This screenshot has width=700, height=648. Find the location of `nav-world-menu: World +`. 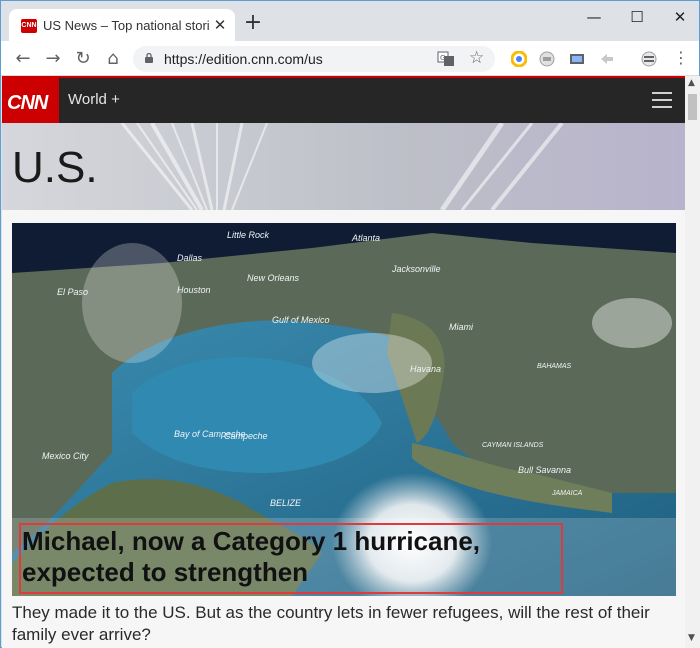

nav-world-menu: World + is located at coordinates (94, 99).